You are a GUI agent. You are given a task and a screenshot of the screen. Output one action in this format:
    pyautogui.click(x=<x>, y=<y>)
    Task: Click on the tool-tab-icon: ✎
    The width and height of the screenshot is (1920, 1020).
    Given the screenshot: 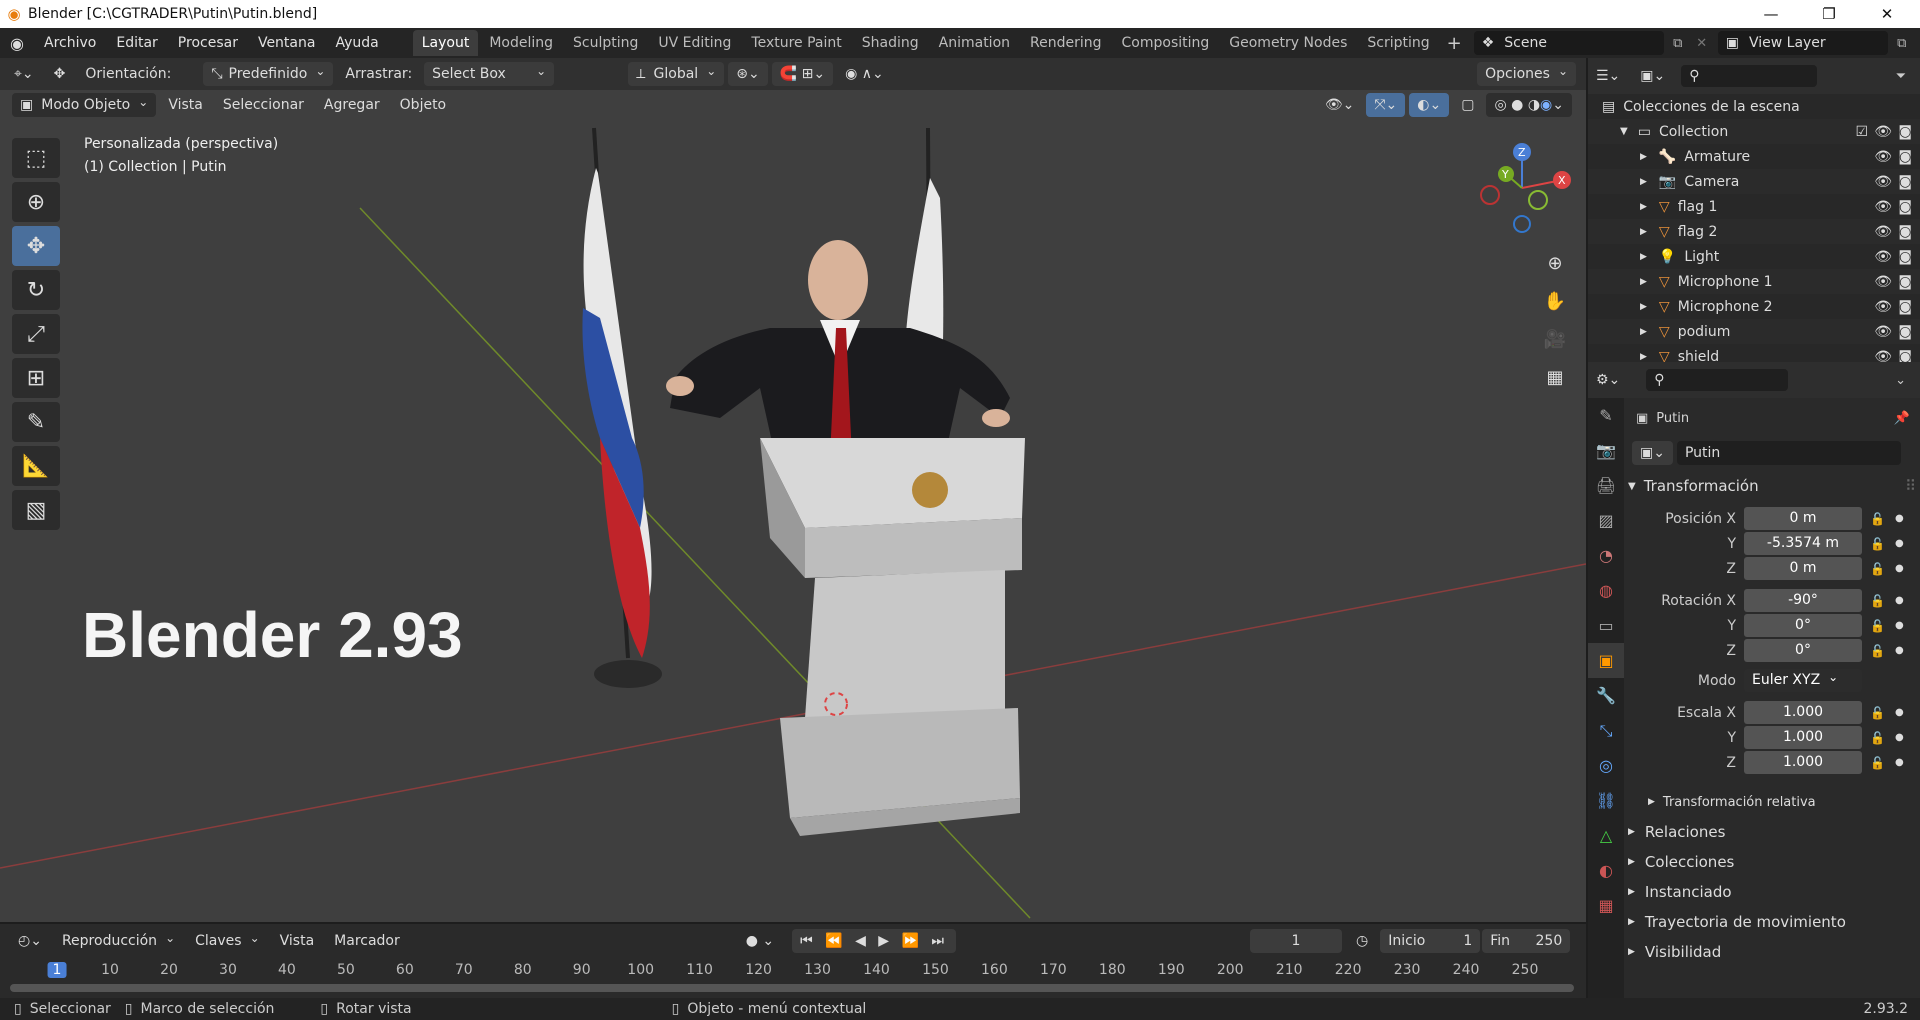 What is the action you would take?
    pyautogui.click(x=1606, y=415)
    